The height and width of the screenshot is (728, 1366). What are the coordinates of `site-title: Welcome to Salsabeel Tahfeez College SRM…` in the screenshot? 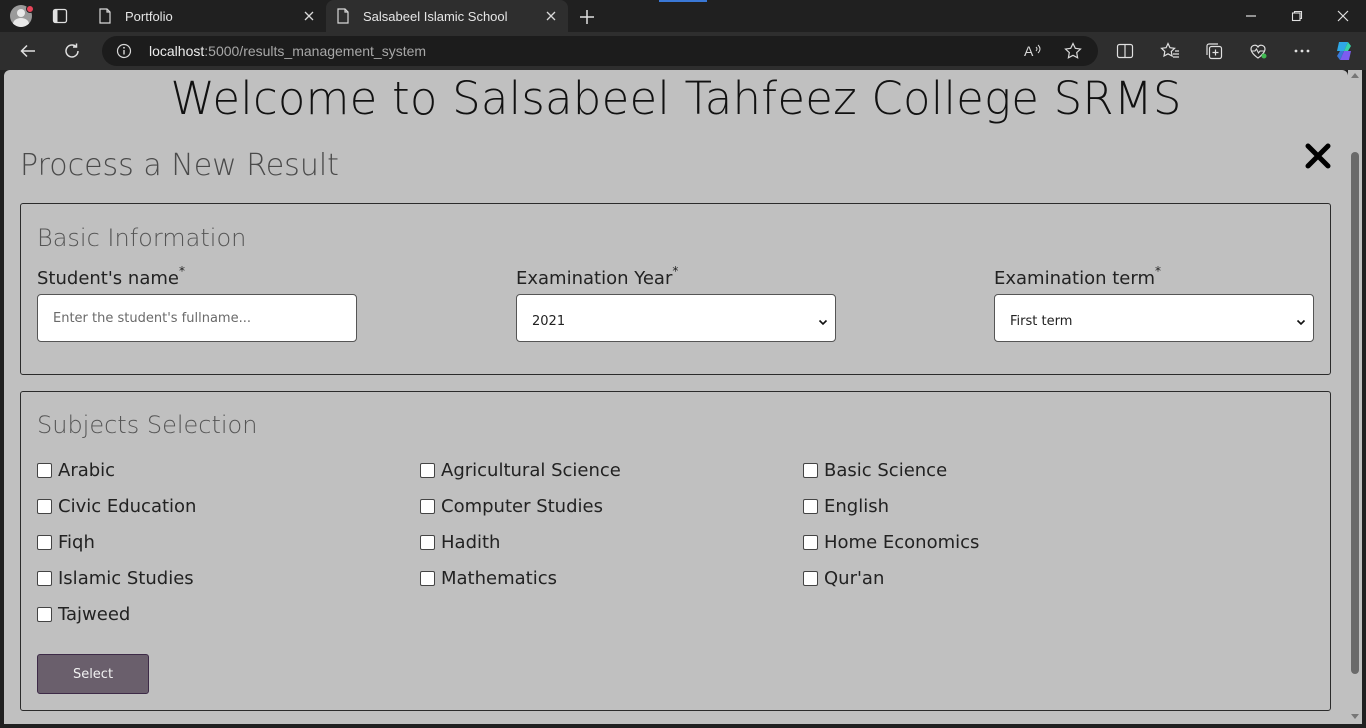 It's located at (676, 98).